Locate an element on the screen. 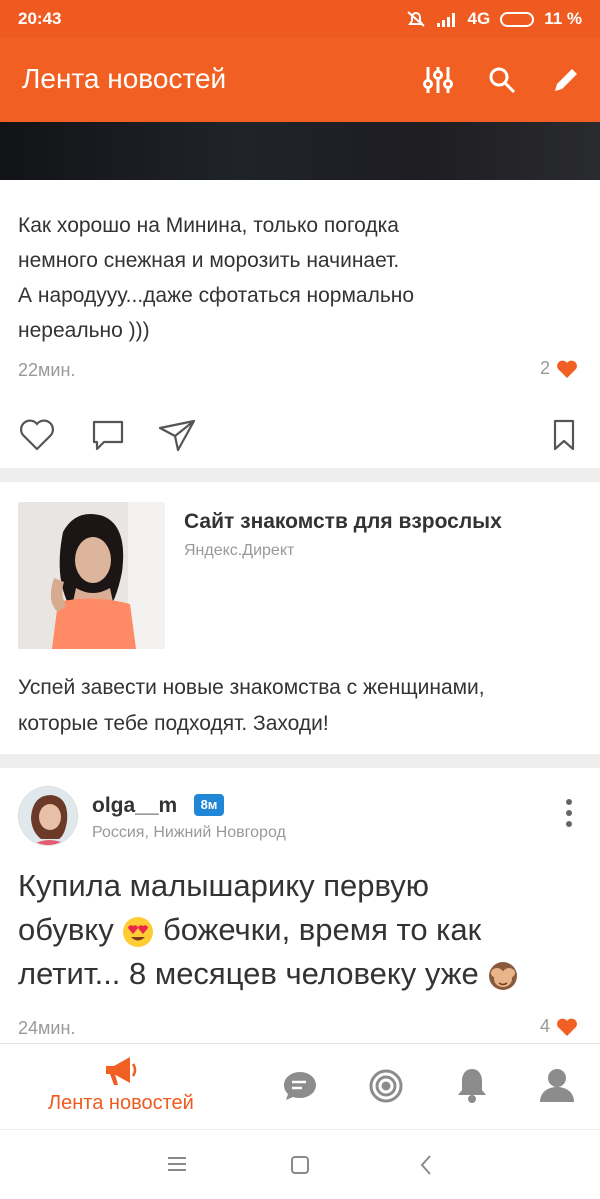 The height and width of the screenshot is (1199, 600). tab-news-feed: Лента новостей is located at coordinates (121, 1084).